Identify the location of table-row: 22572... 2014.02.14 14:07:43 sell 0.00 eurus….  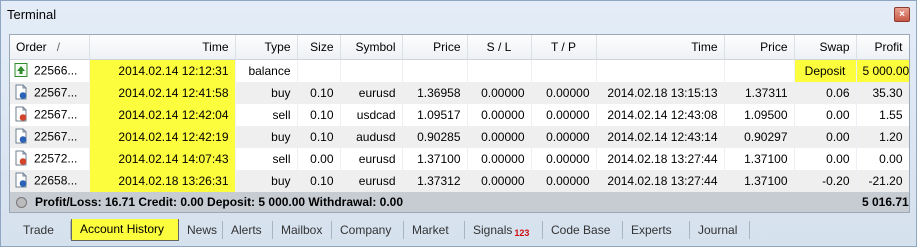
(459, 159).